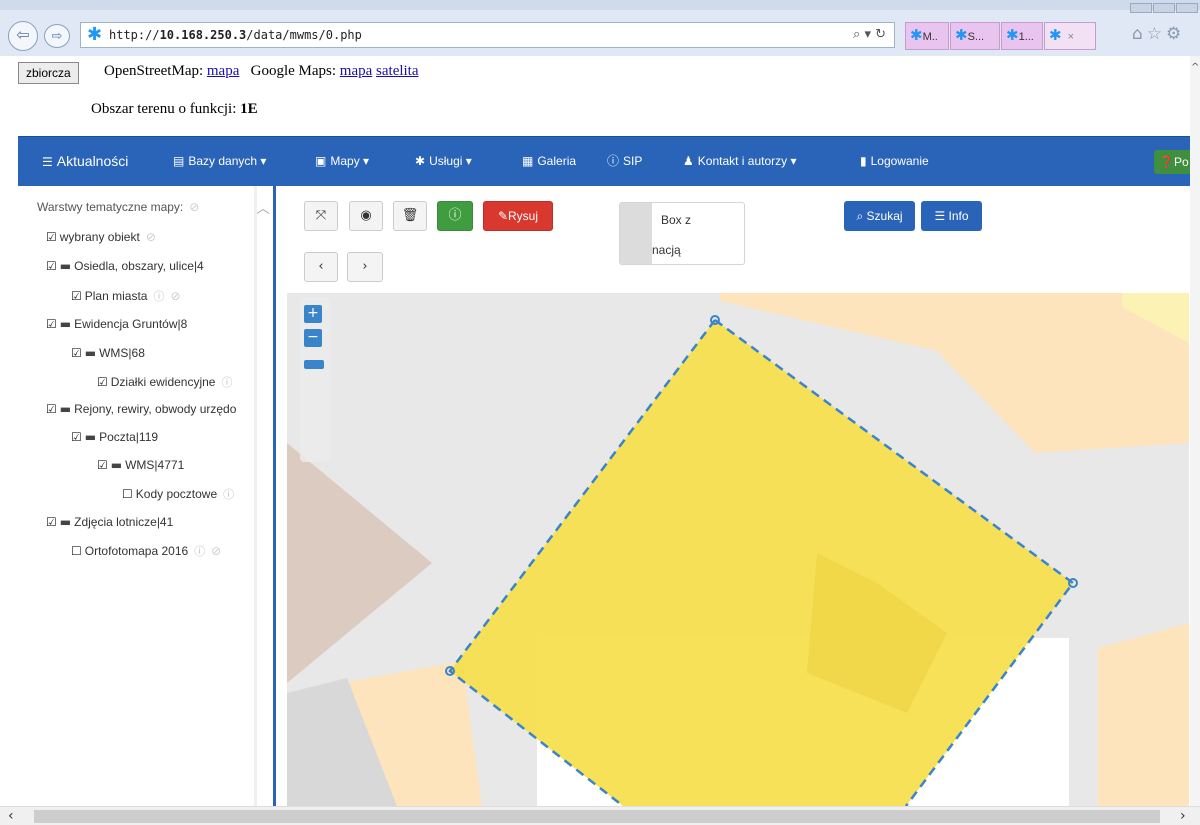 The image size is (1200, 825). I want to click on nav-item-kontakt: ♟ Kontakt i autorzy ▾, so click(740, 162).